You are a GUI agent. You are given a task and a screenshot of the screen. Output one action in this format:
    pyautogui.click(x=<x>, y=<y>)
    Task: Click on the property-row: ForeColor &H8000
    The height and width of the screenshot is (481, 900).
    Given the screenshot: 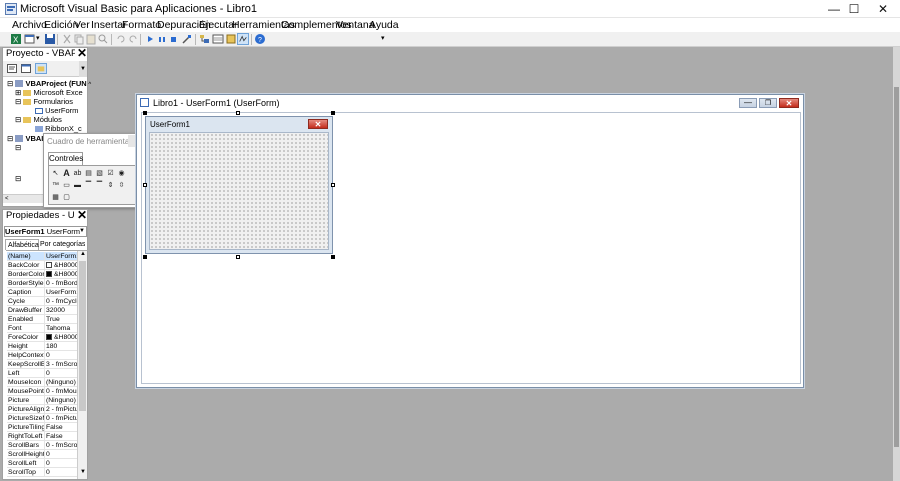 What is the action you would take?
    pyautogui.click(x=42, y=337)
    